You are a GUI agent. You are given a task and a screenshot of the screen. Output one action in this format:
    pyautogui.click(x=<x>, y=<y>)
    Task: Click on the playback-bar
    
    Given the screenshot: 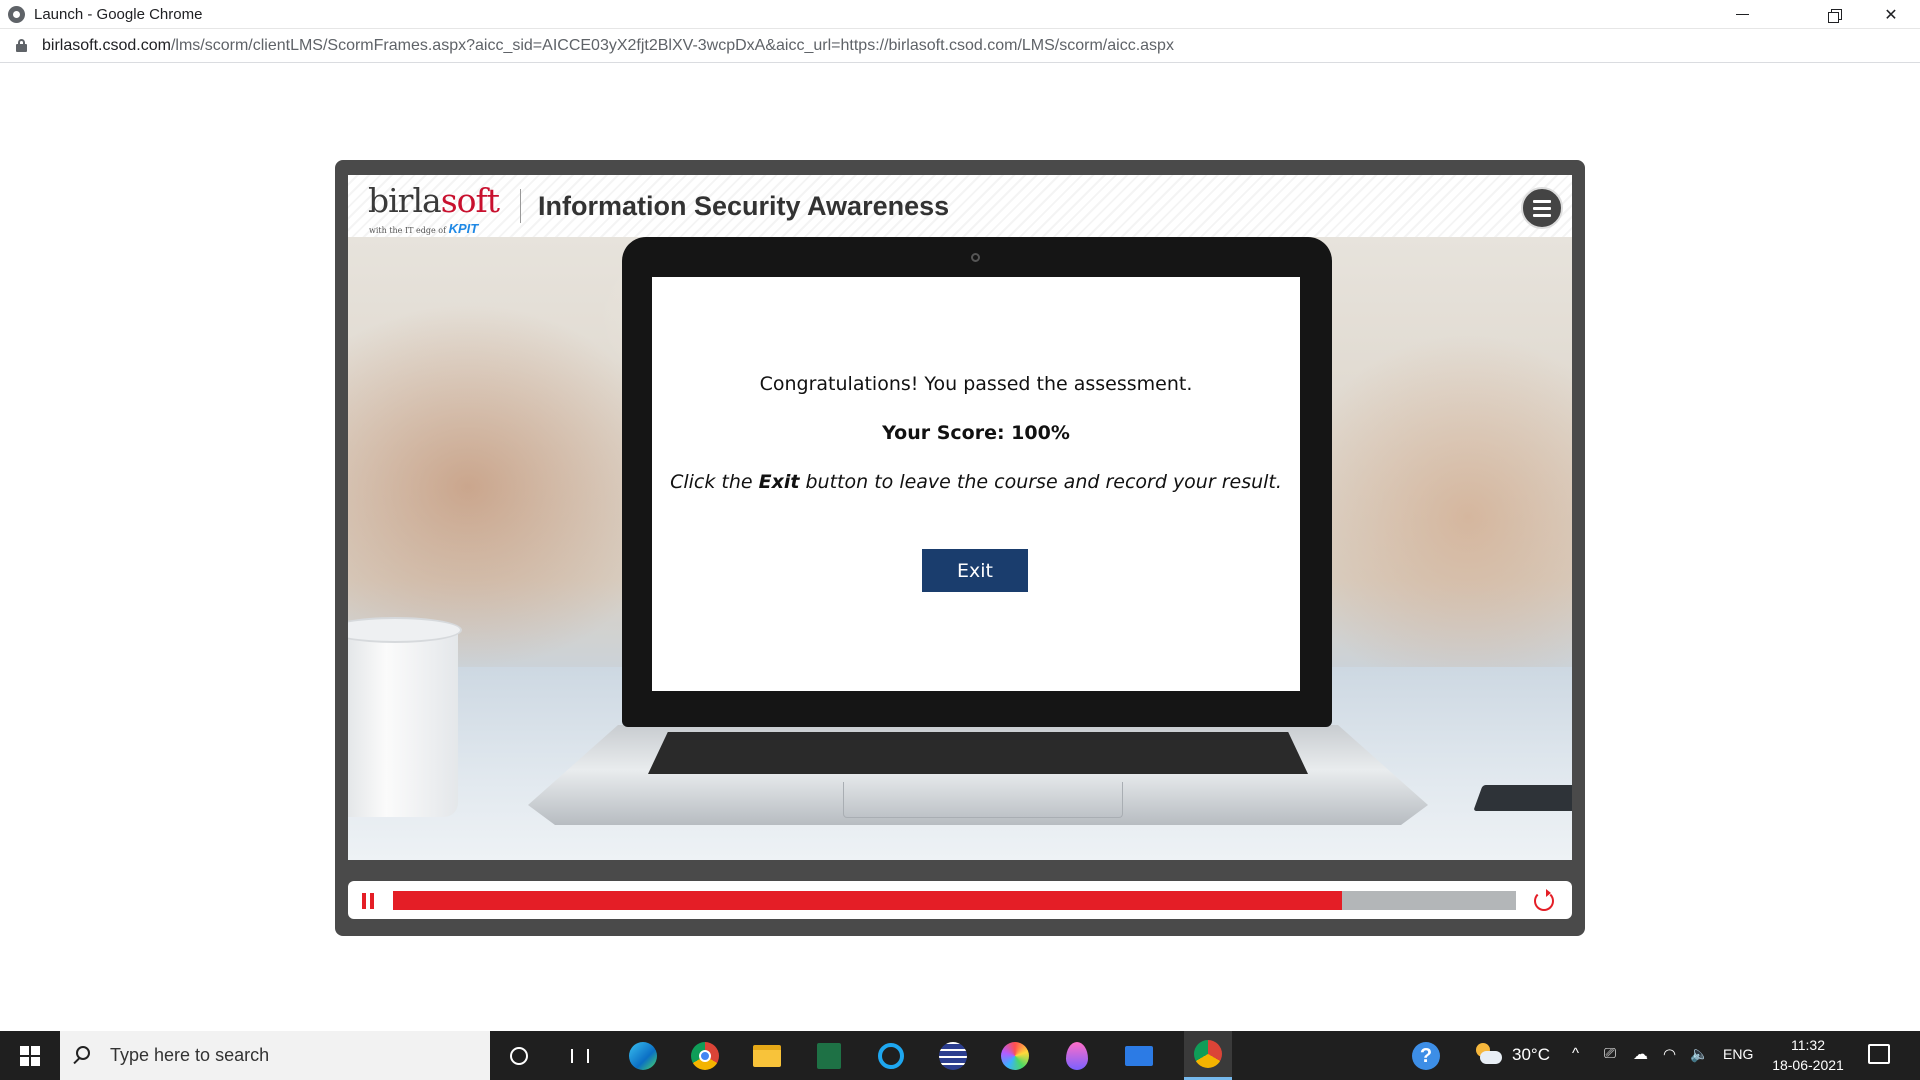 What is the action you would take?
    pyautogui.click(x=960, y=900)
    